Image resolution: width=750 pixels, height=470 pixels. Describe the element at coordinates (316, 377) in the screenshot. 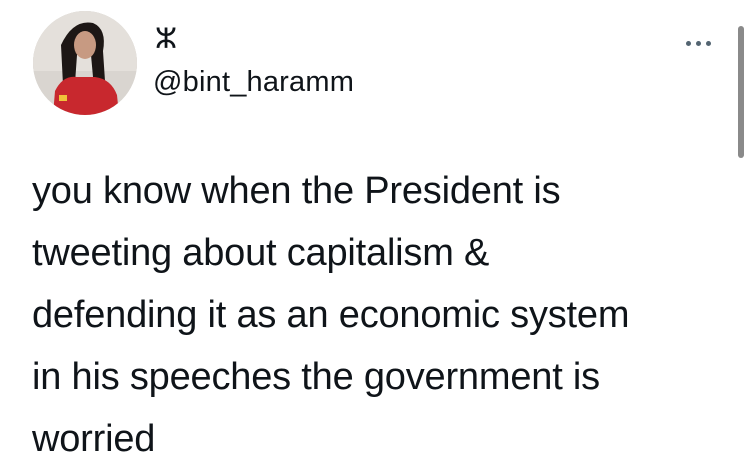

I see `tweet-text-line: in his speeches the government is` at that location.